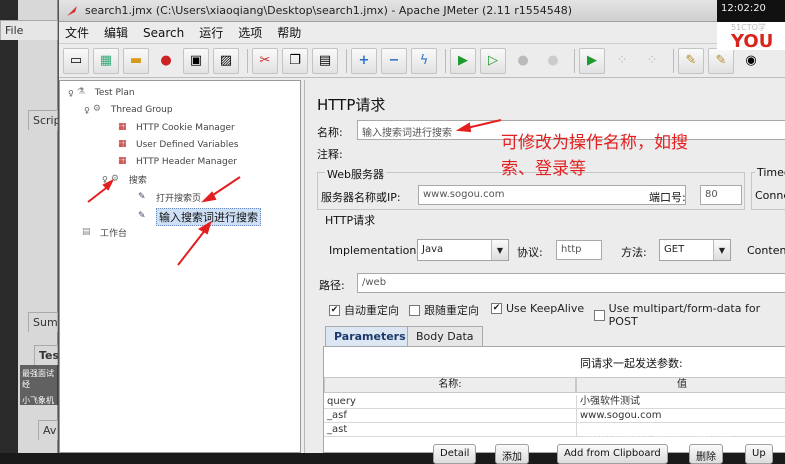  What do you see at coordinates (332, 285) in the screenshot?
I see `path-label: 路径:` at bounding box center [332, 285].